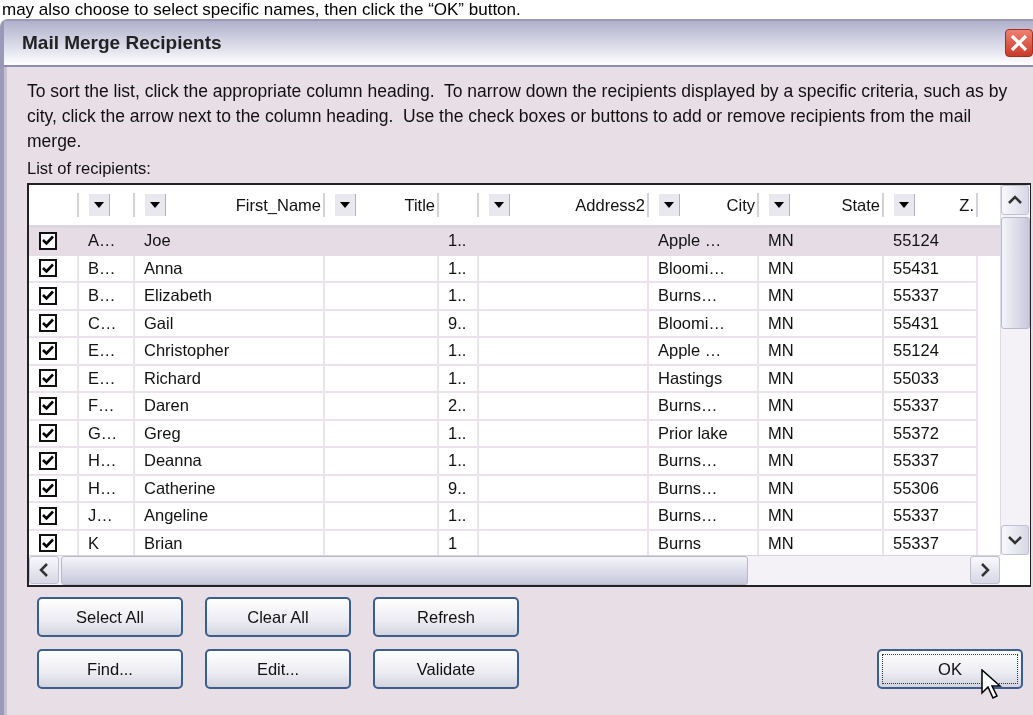 The height and width of the screenshot is (715, 1033). Describe the element at coordinates (122, 43) in the screenshot. I see `window-title: Mail Merge Recipients` at that location.